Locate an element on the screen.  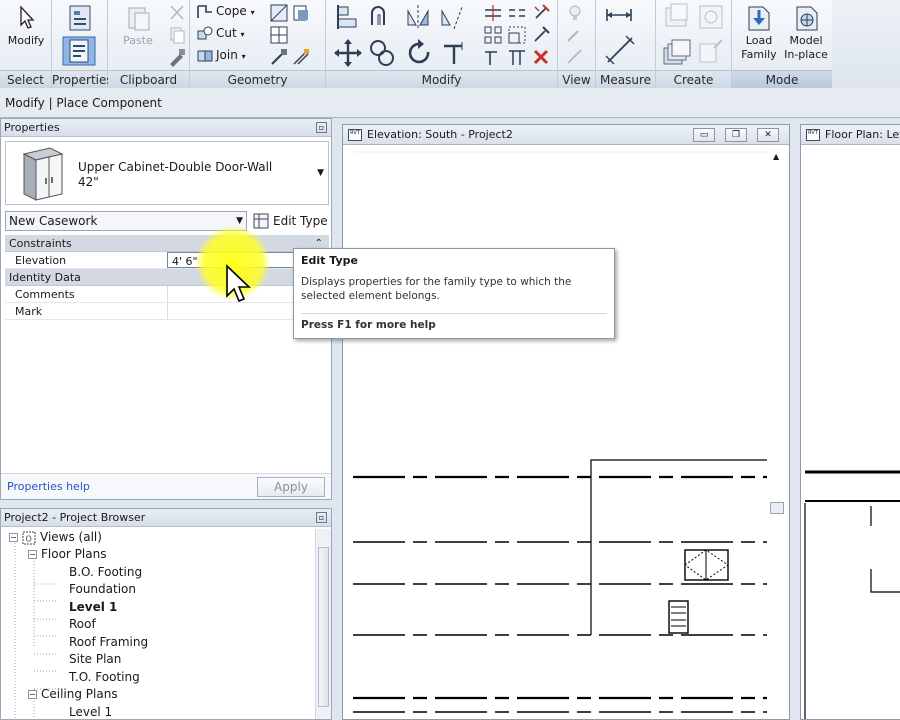
property-row-elevation: Elevation 4' 6" is located at coordinates (167, 260).